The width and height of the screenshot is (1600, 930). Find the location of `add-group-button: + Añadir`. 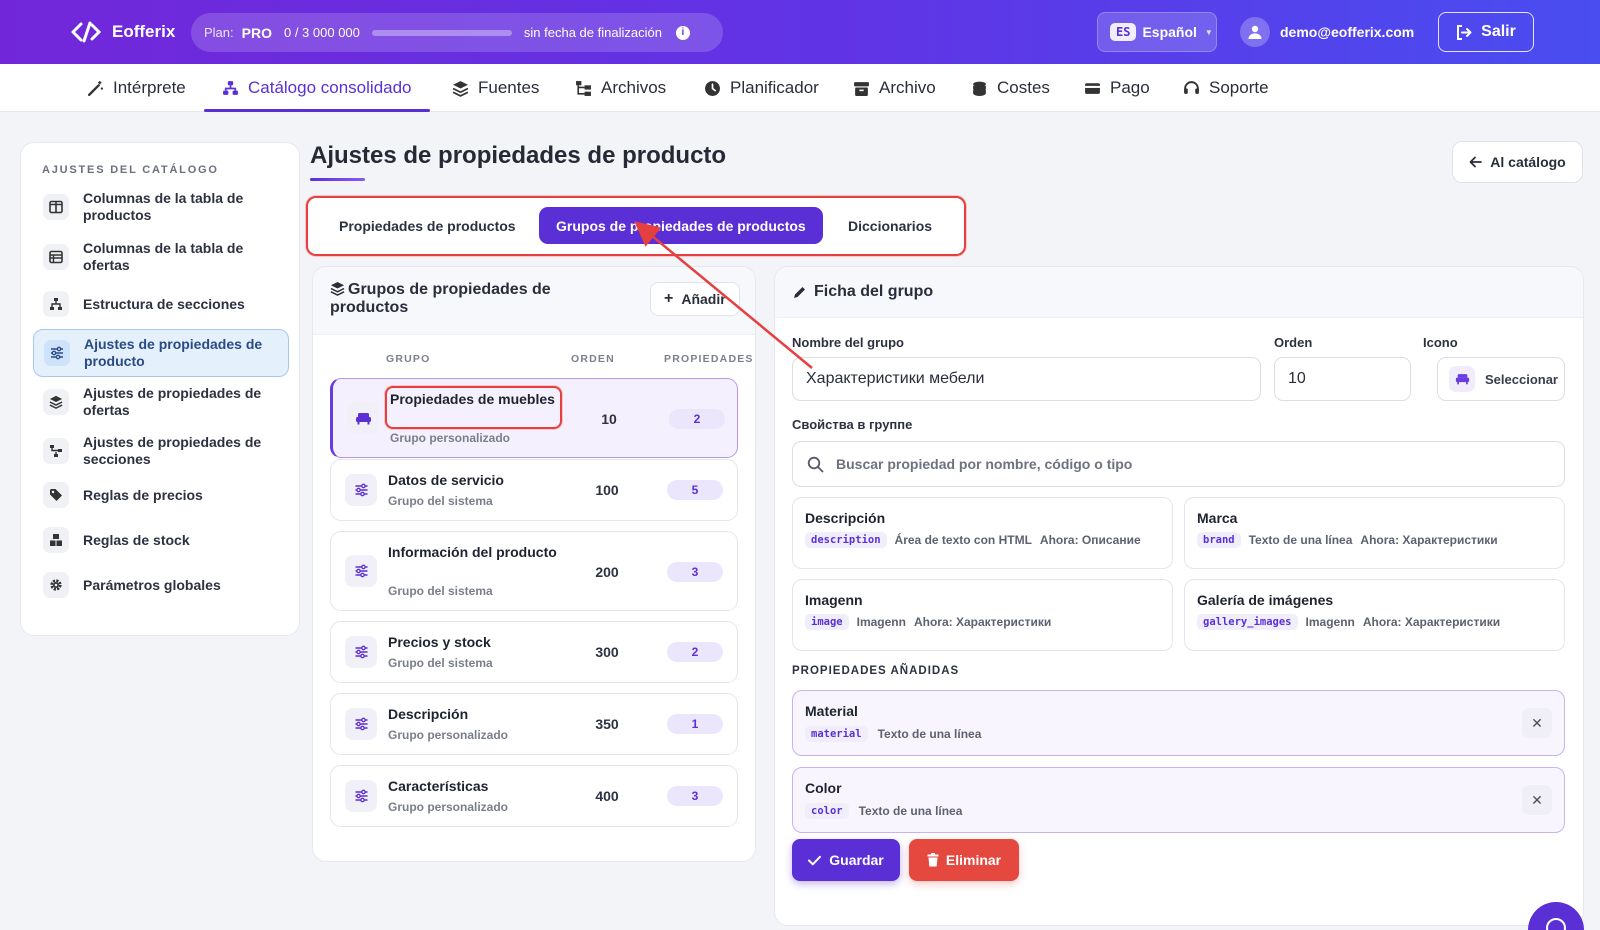

add-group-button: + Añadir is located at coordinates (695, 299).